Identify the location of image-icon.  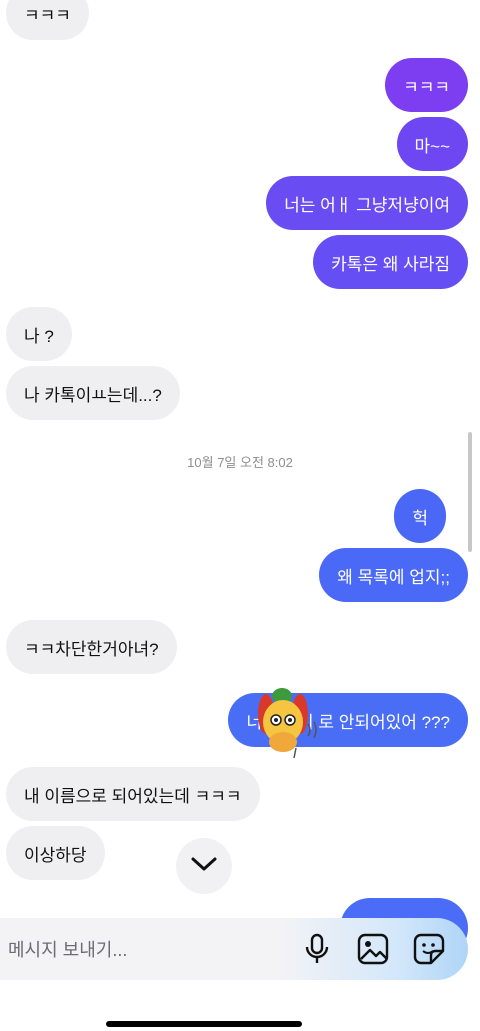
(373, 949).